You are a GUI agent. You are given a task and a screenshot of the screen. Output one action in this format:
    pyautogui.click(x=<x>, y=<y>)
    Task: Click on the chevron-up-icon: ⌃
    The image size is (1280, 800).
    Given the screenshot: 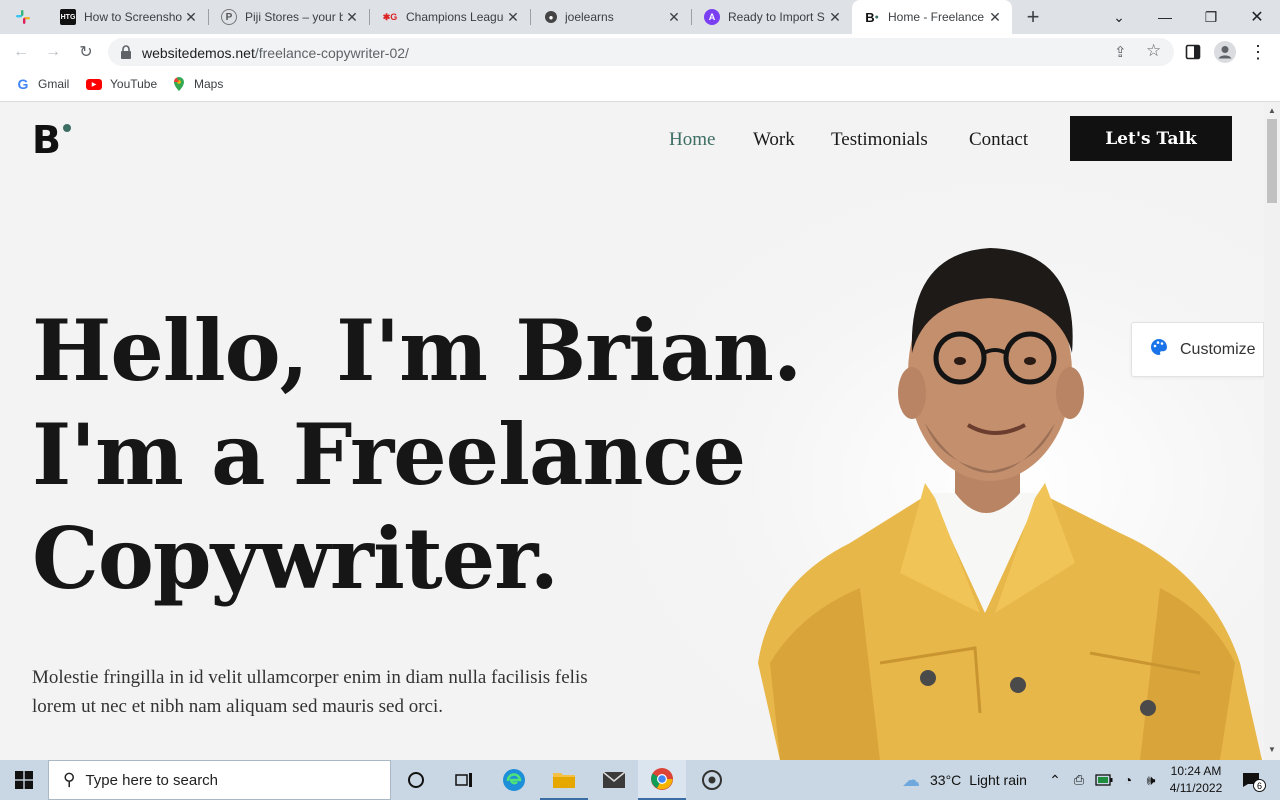 What is the action you would take?
    pyautogui.click(x=1055, y=780)
    